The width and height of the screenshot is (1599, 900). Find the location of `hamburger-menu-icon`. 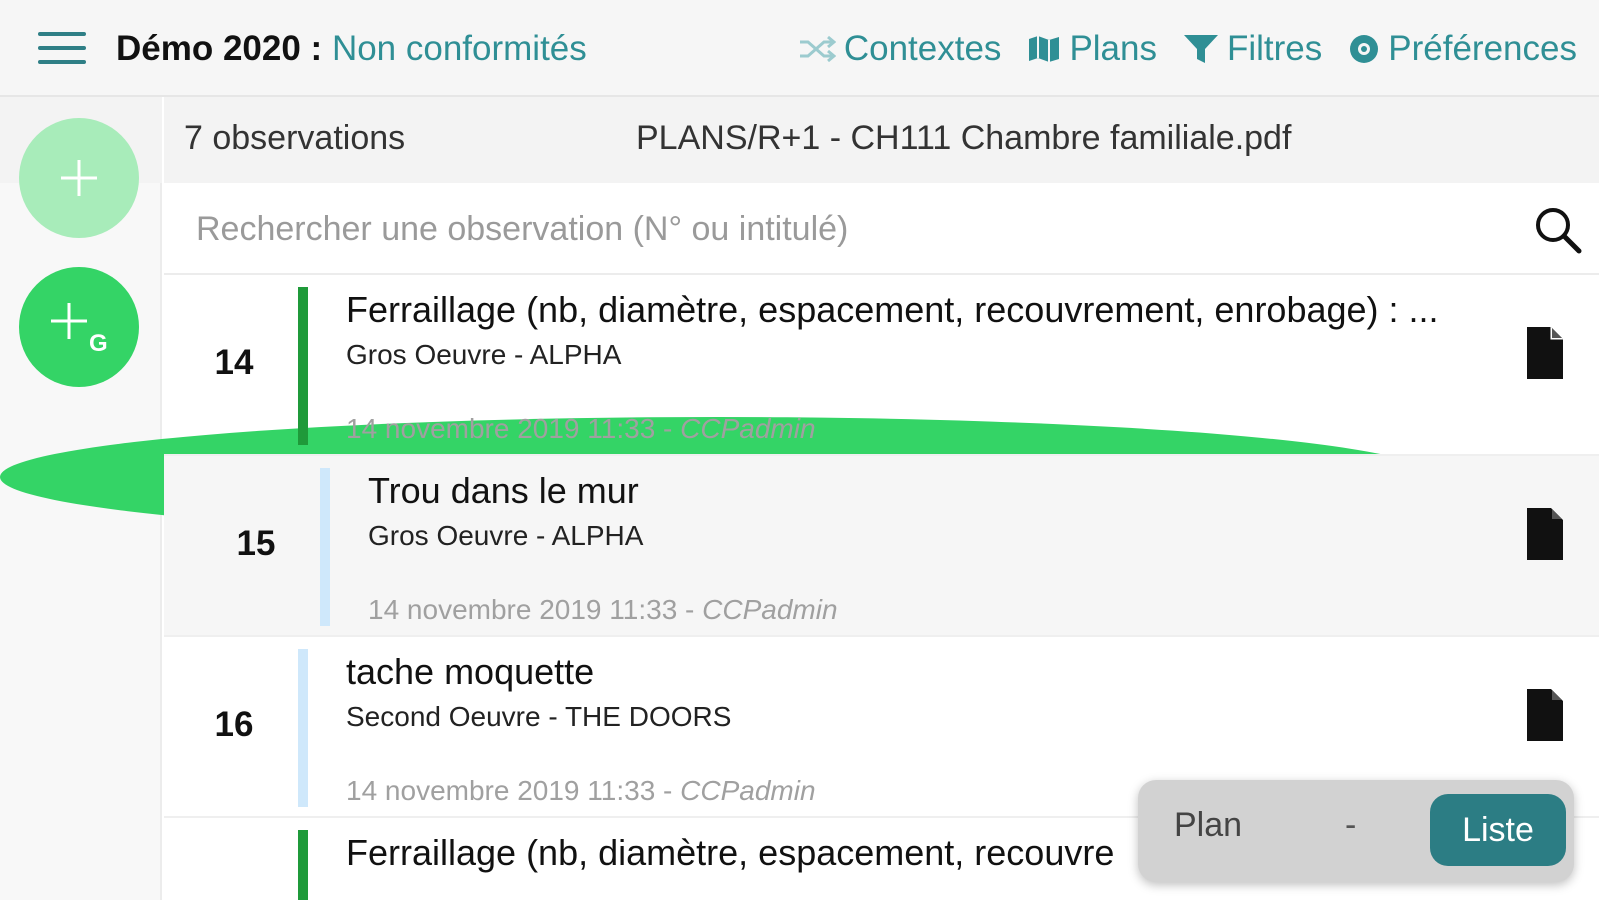

hamburger-menu-icon is located at coordinates (62, 48).